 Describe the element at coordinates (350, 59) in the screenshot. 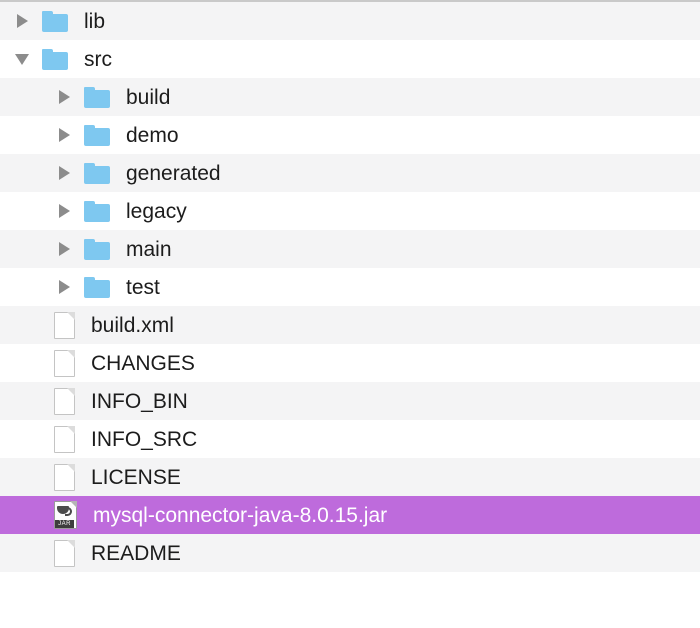

I see `tree-row-folder: src` at that location.